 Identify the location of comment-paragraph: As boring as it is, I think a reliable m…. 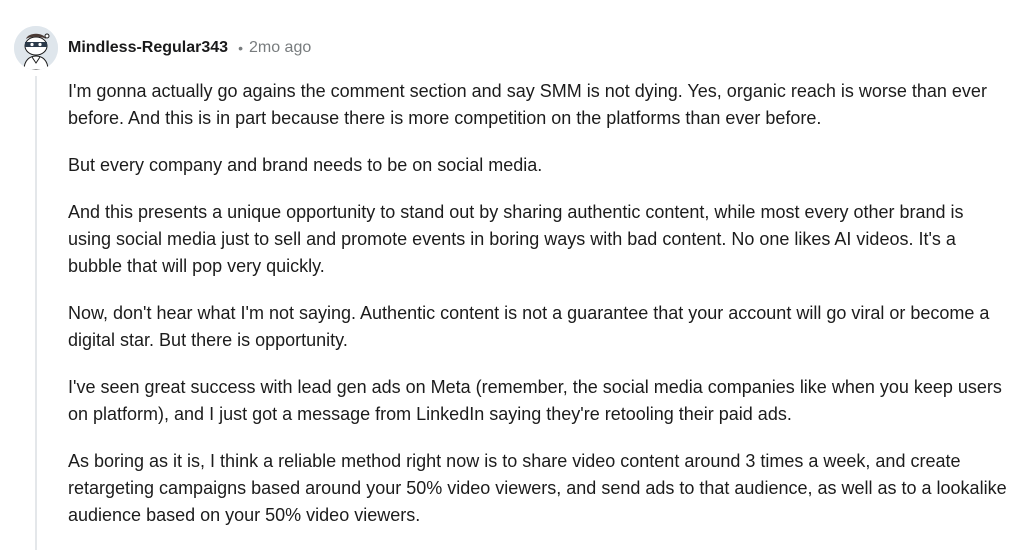
(537, 488).